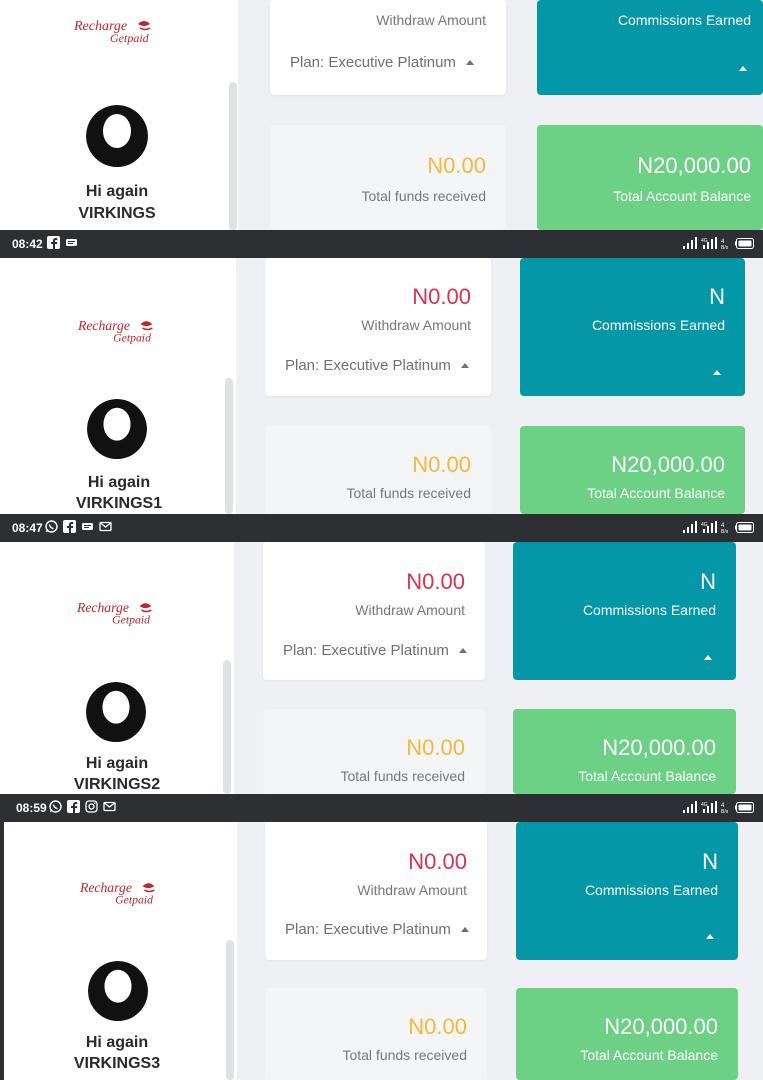  I want to click on gmail-icon, so click(105, 526).